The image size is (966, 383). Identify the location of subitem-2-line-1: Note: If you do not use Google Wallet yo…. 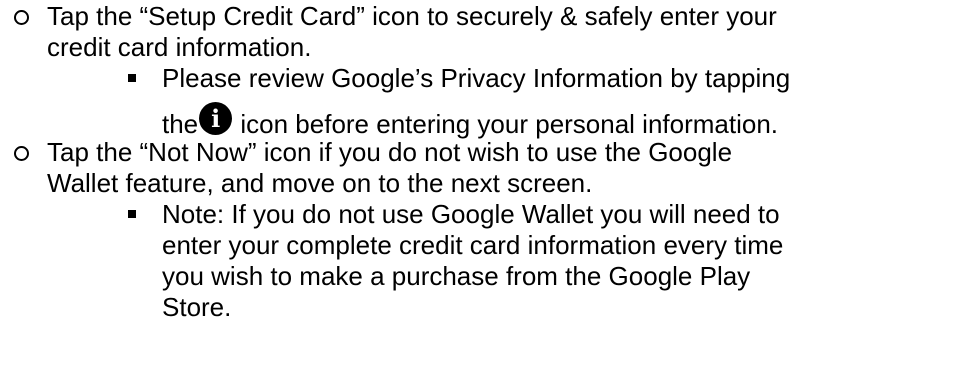
(471, 214).